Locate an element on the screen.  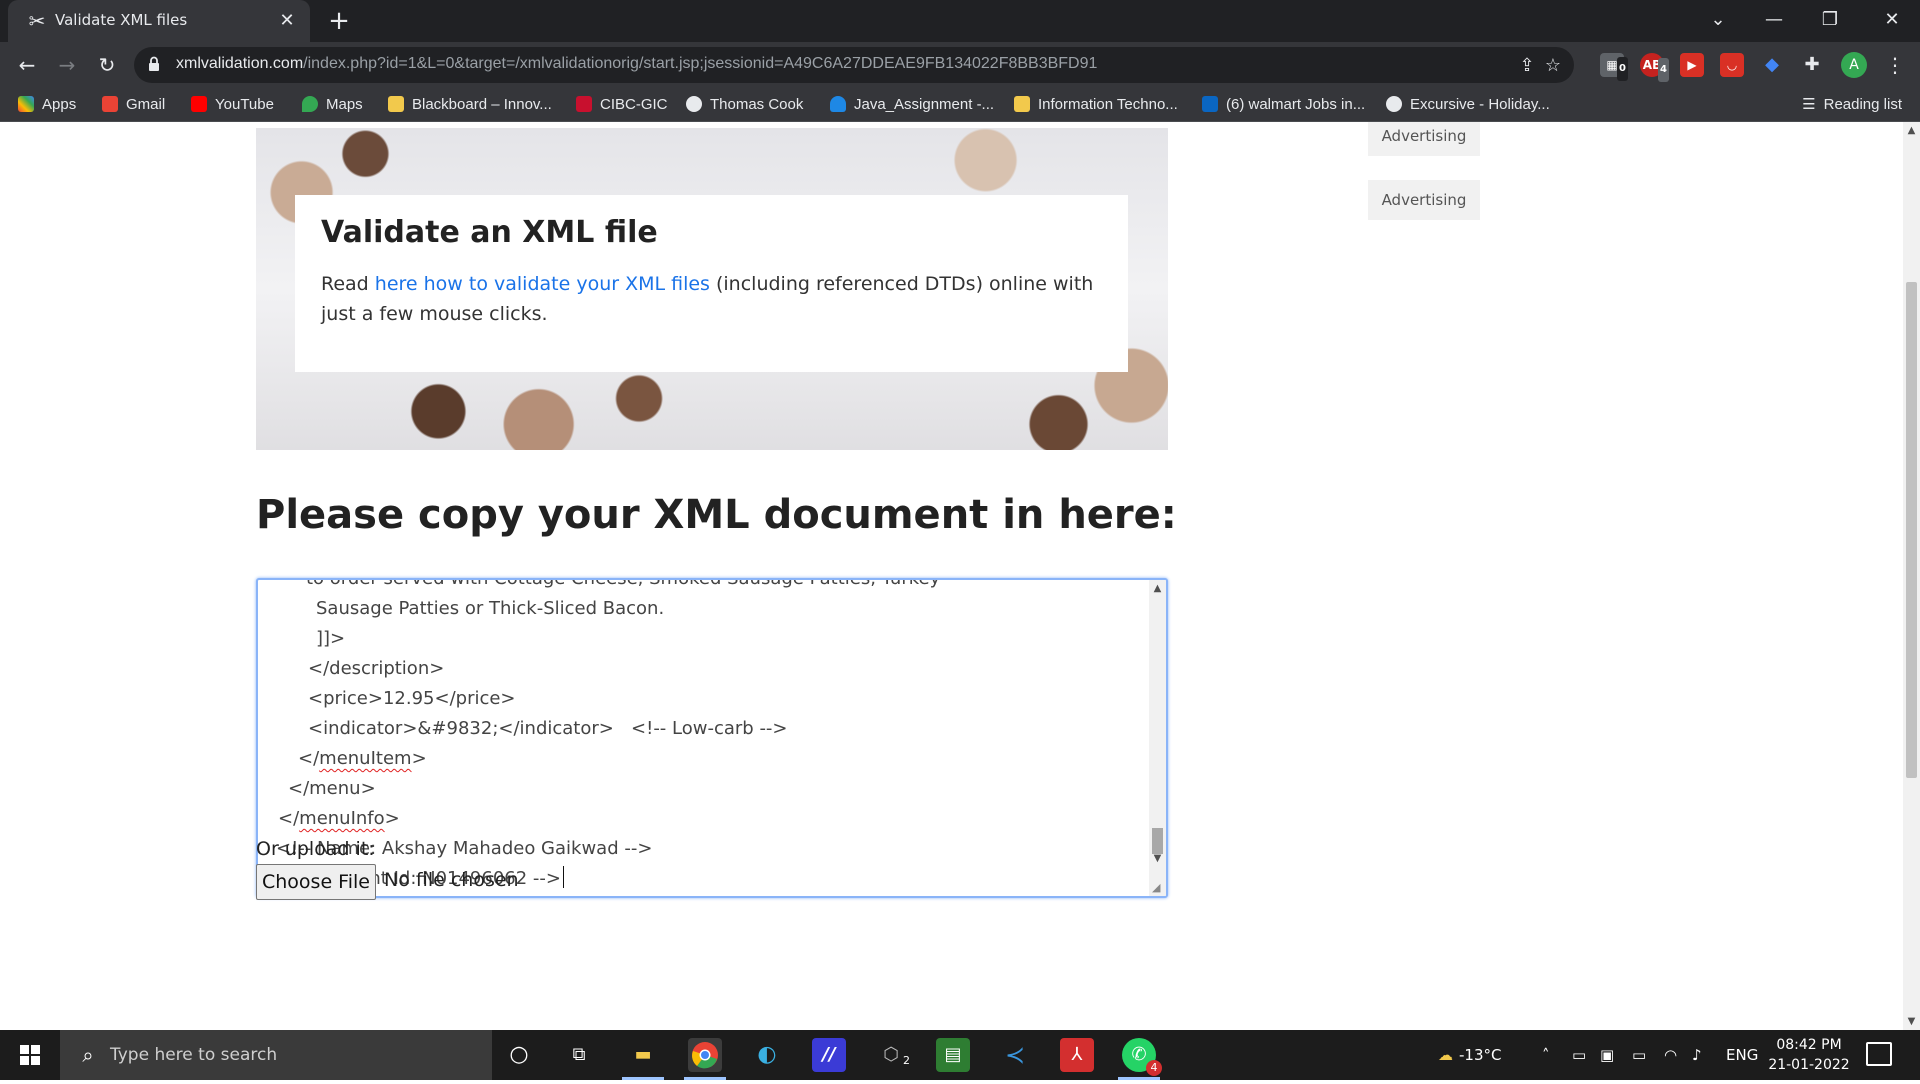
bookmark-cibc: CIBC-GIC is located at coordinates (622, 105).